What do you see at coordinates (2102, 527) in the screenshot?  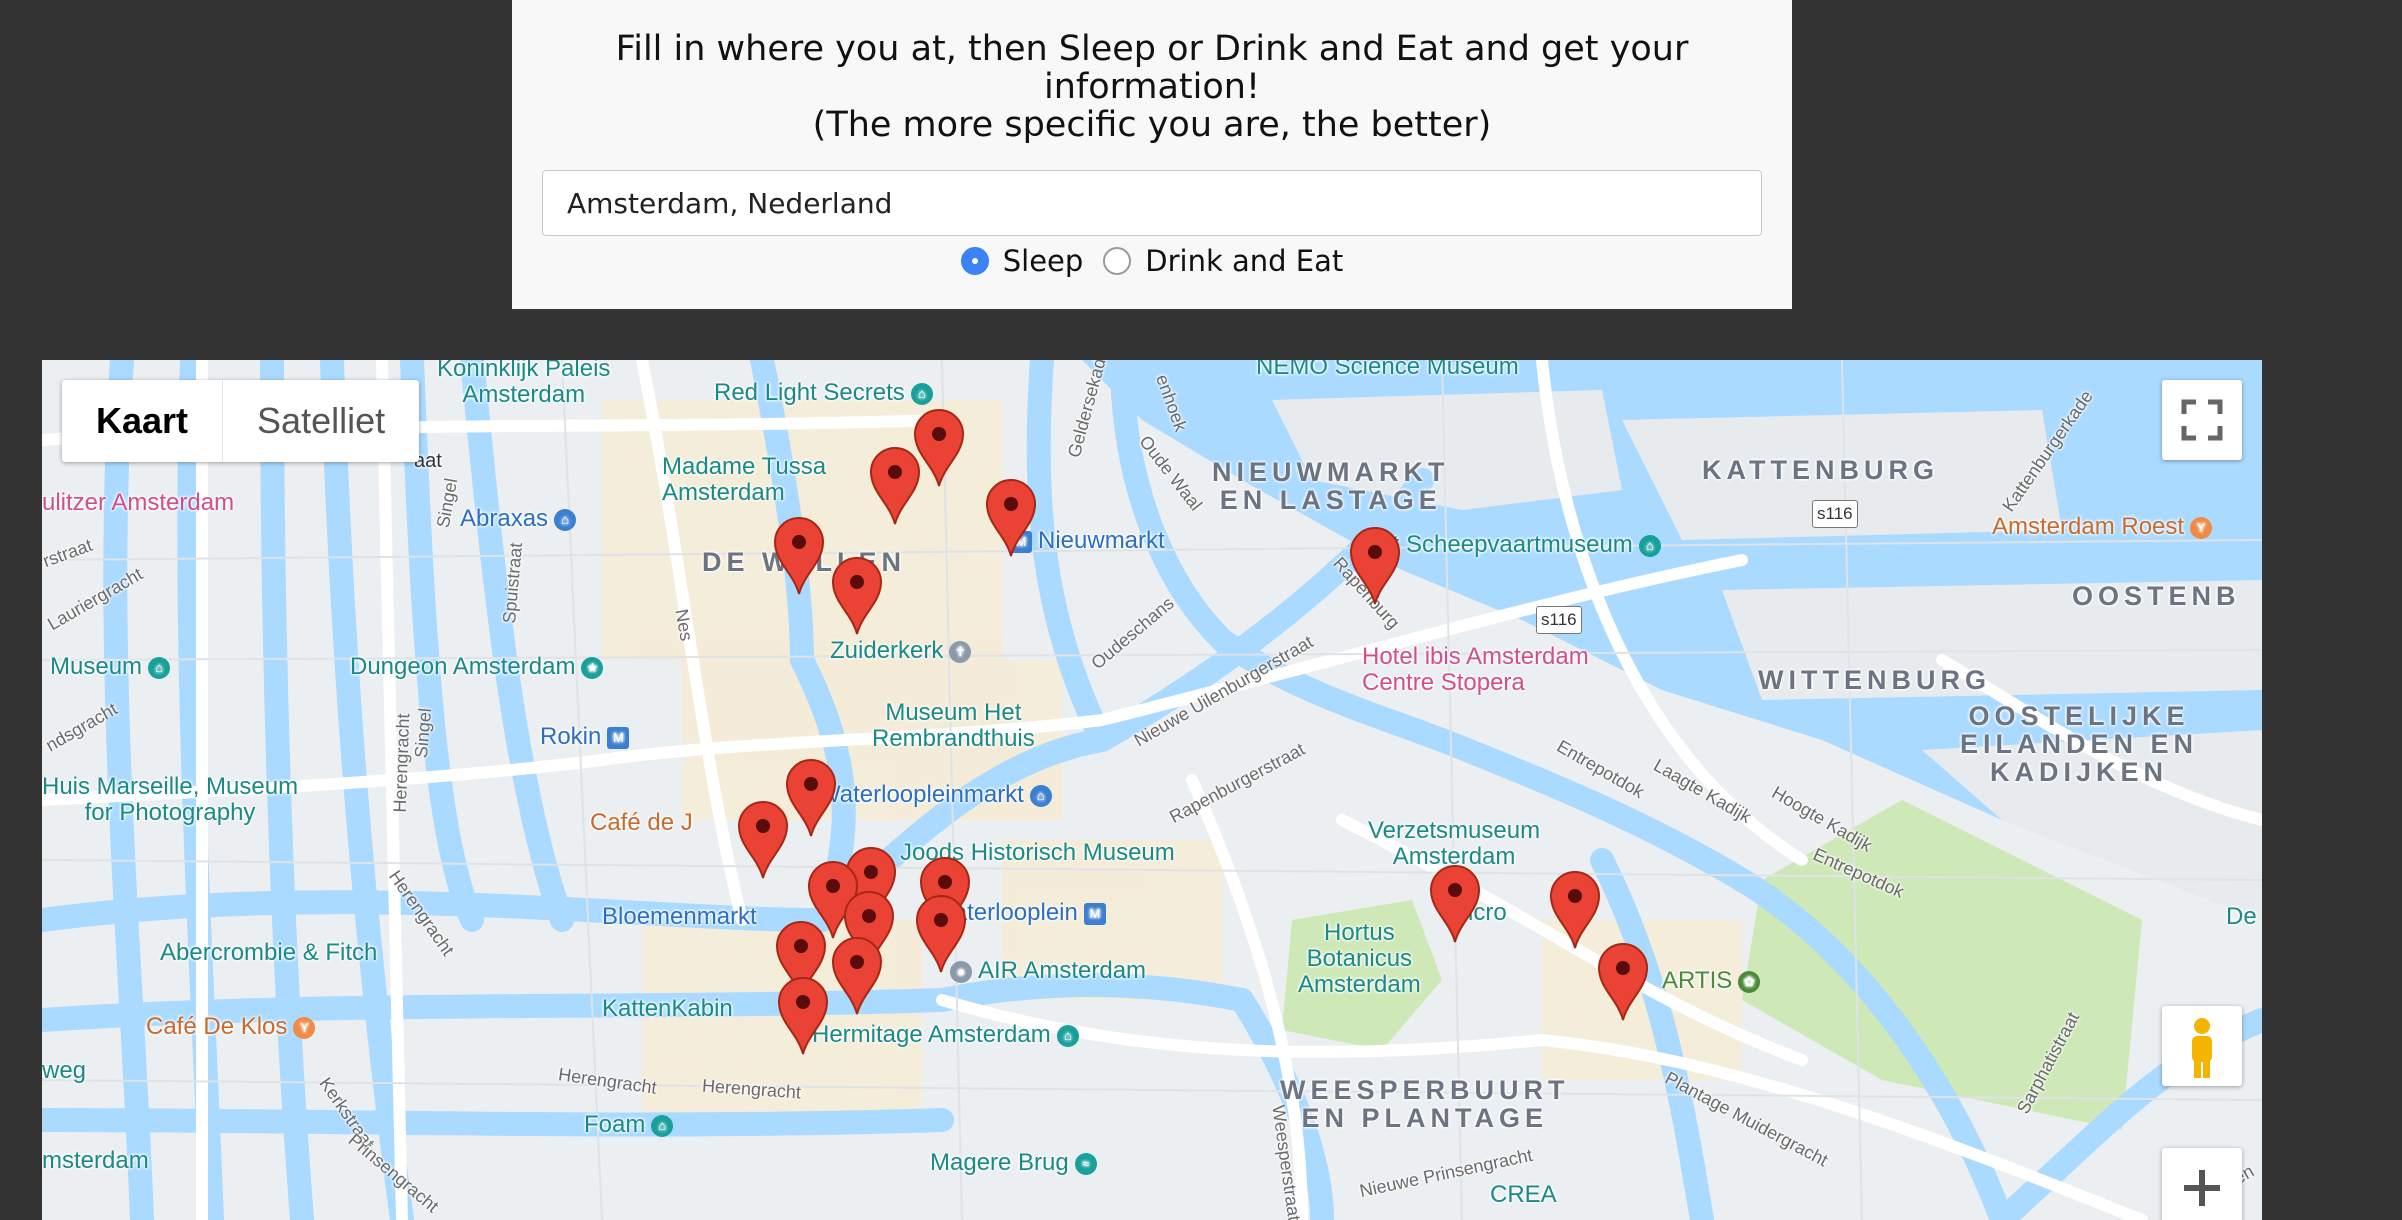 I see `place-amsterdam-roest: Amsterdam Roest Y` at bounding box center [2102, 527].